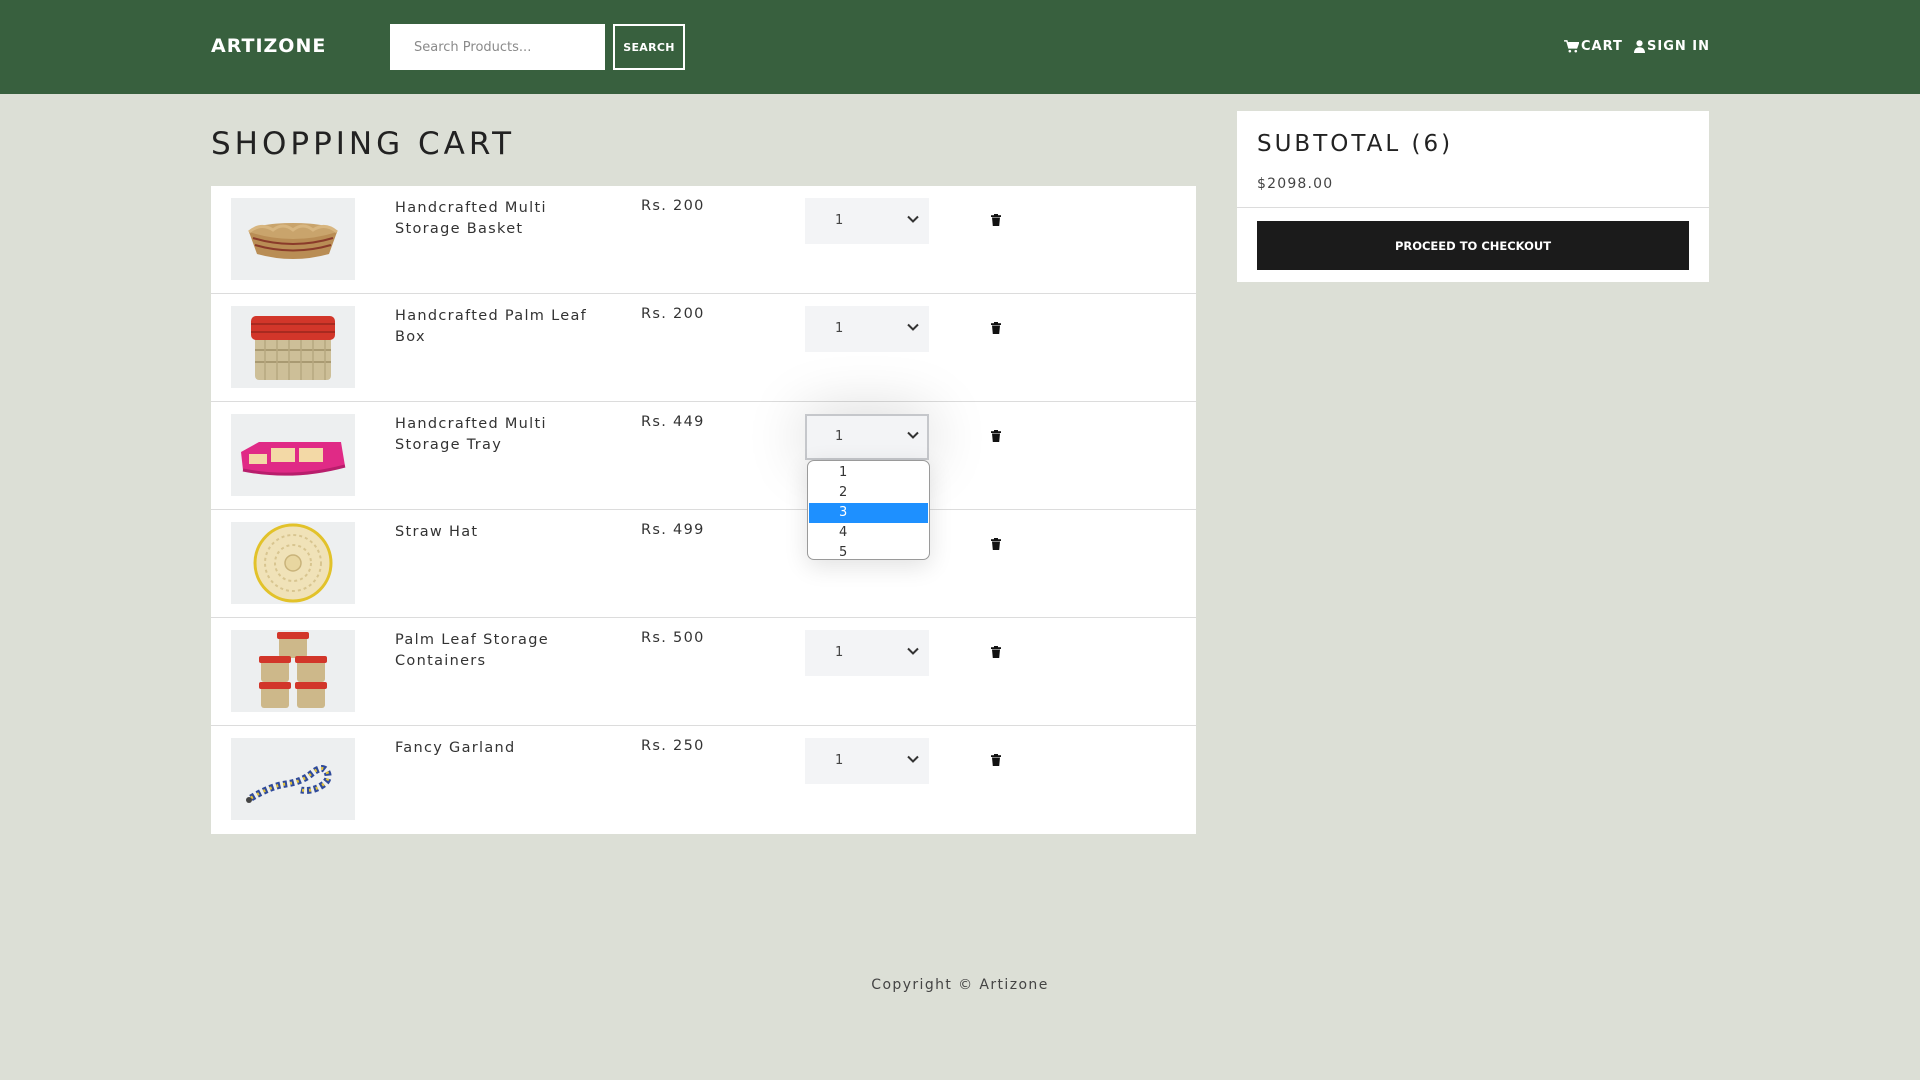 This screenshot has width=1920, height=1080. Describe the element at coordinates (268, 46) in the screenshot. I see `brand-logo: ARTIZONE` at that location.